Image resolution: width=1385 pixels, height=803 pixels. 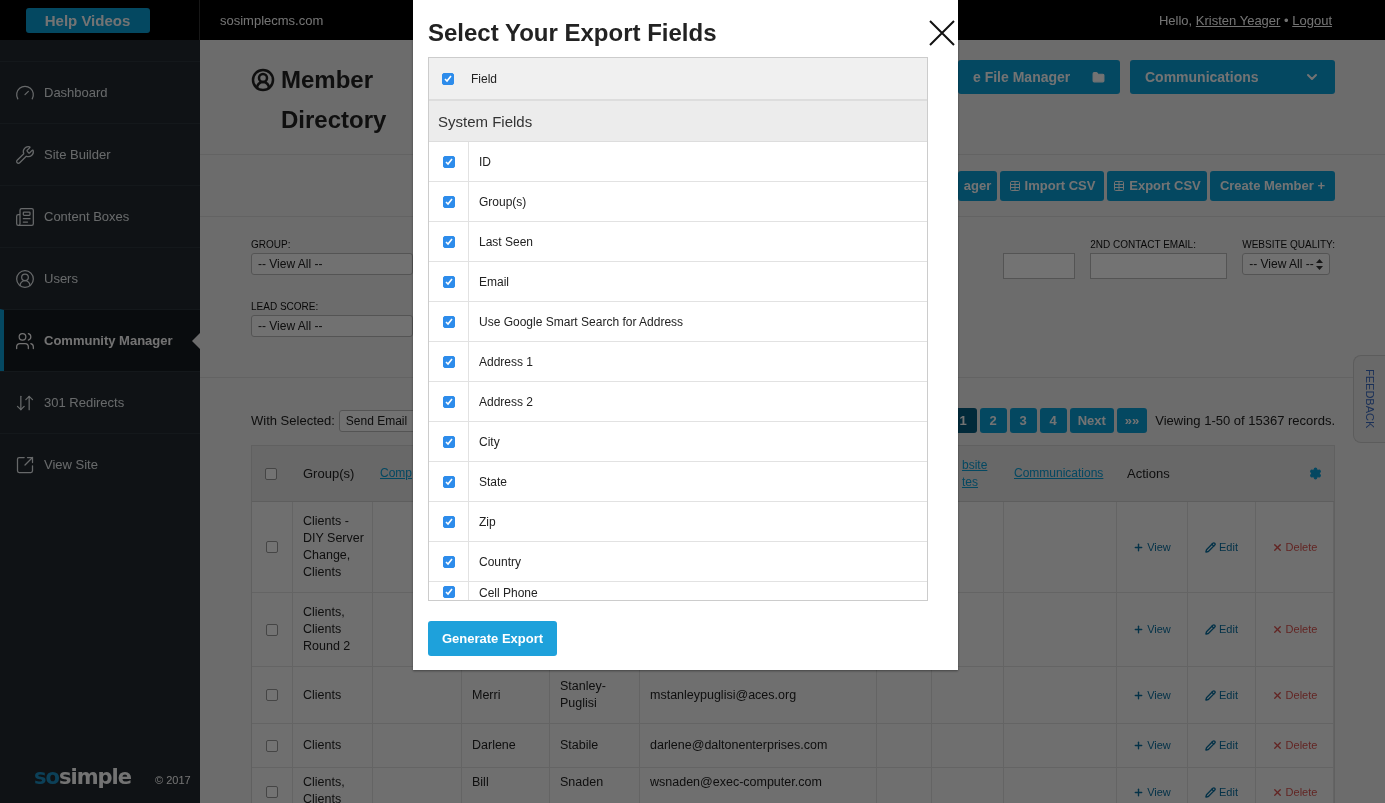 I want to click on column-header-link: bsite tes, so click(x=977, y=473).